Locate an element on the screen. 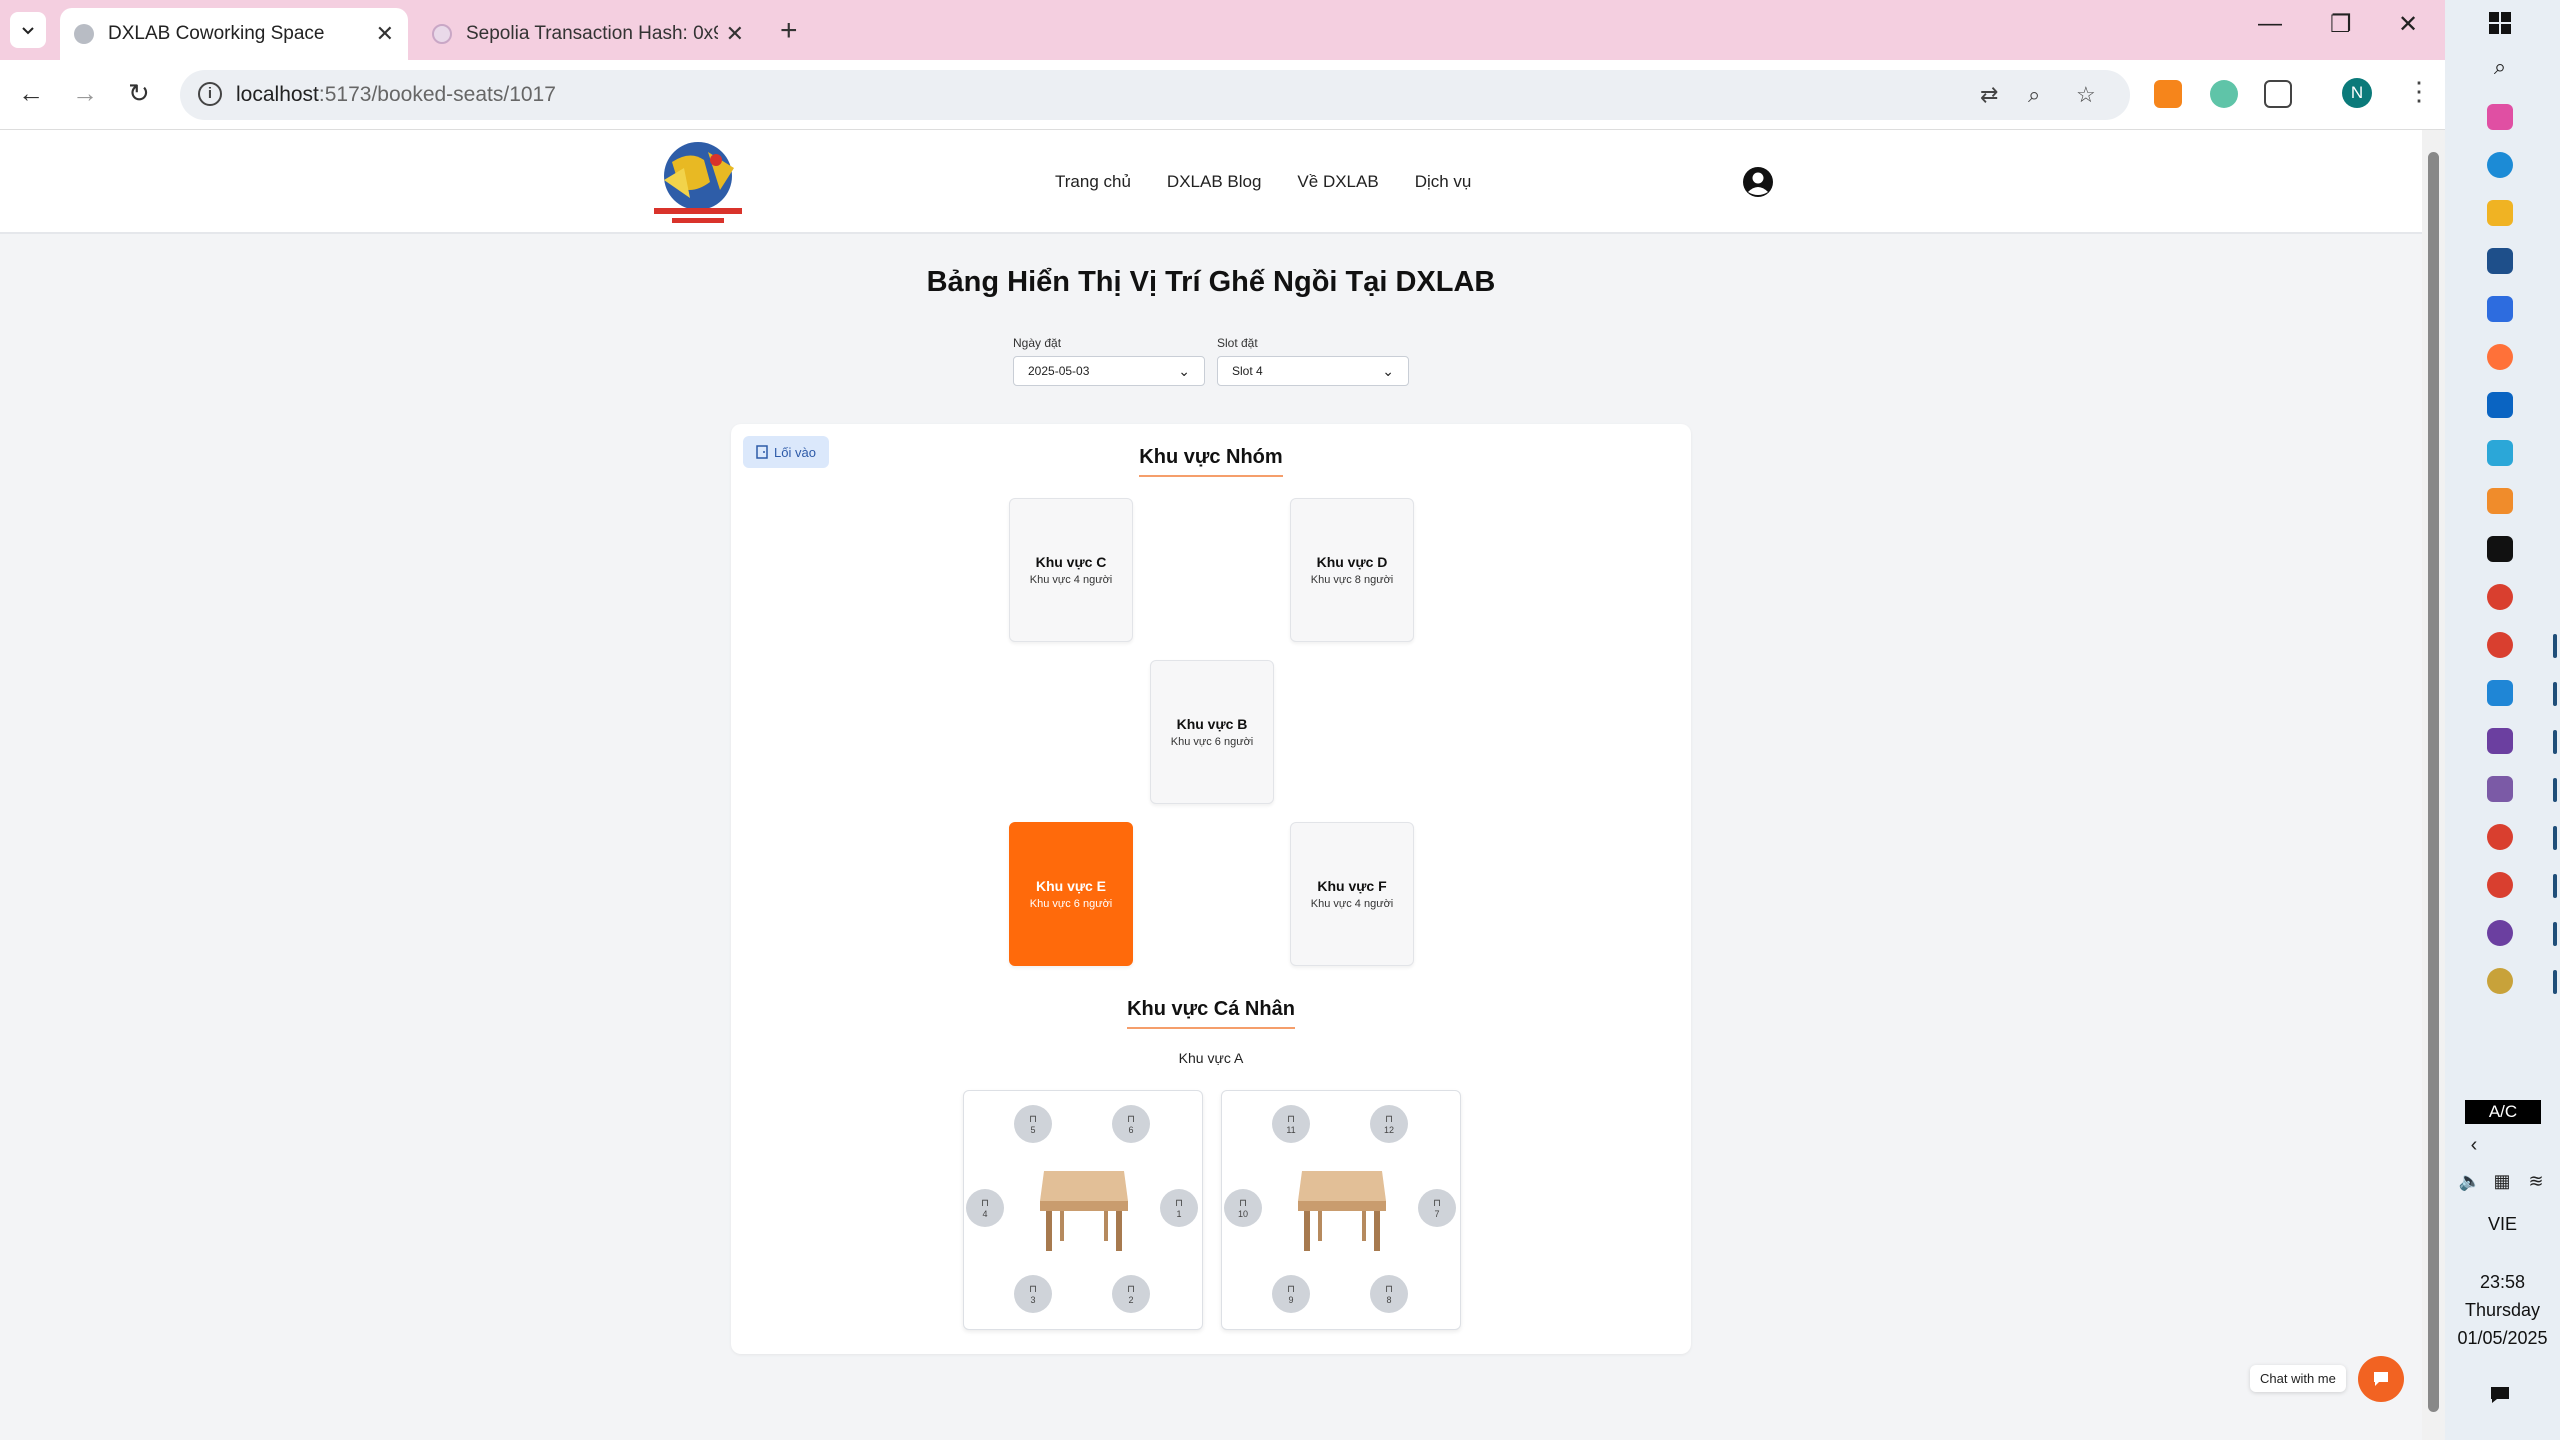 This screenshot has height=1440, width=2560. seat: ⊓ 11 is located at coordinates (1291, 1124).